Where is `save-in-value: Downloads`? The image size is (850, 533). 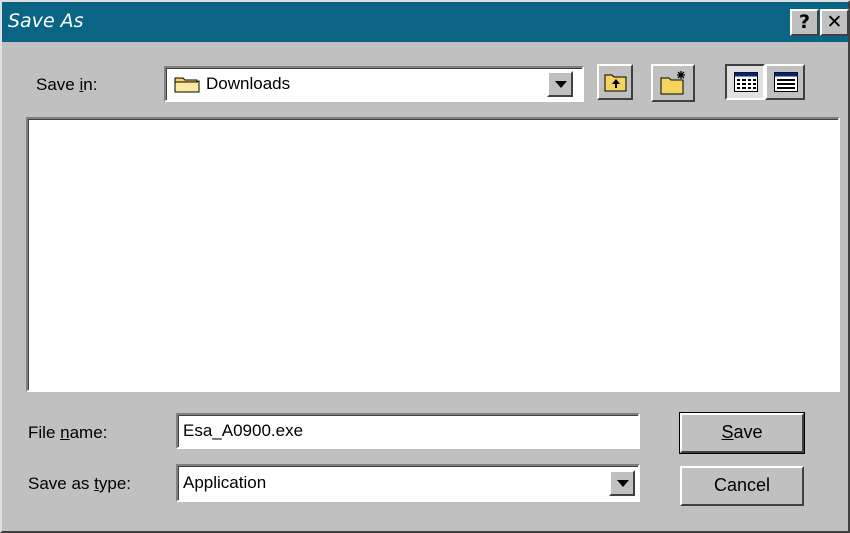 save-in-value: Downloads is located at coordinates (248, 83).